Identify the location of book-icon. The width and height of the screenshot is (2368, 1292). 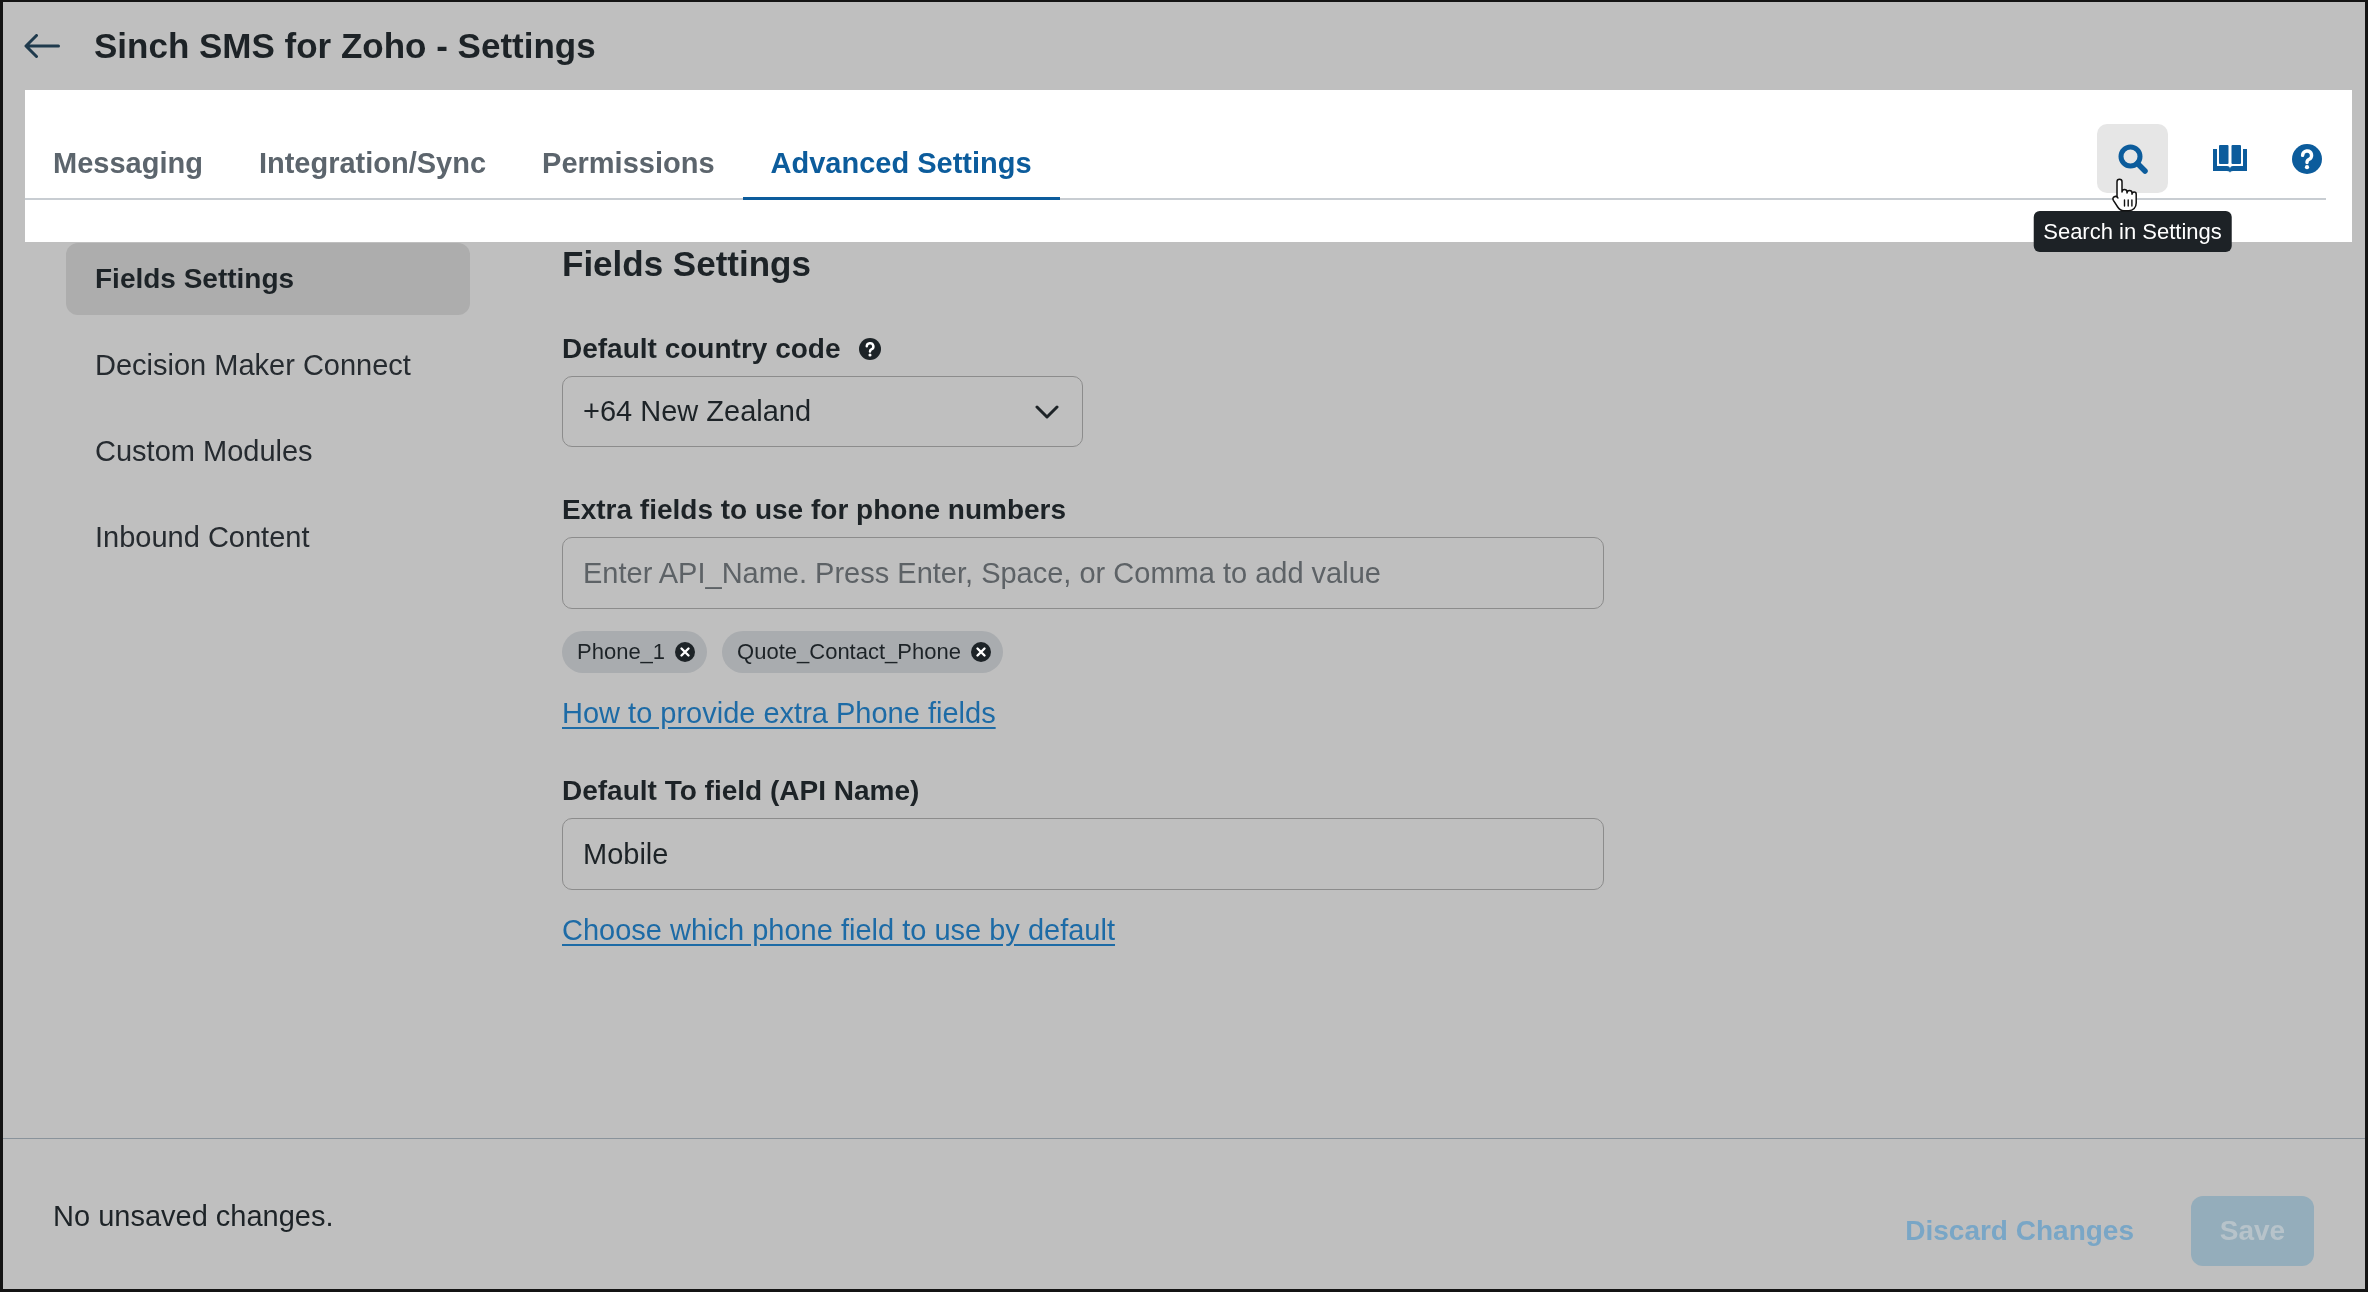
(2230, 158).